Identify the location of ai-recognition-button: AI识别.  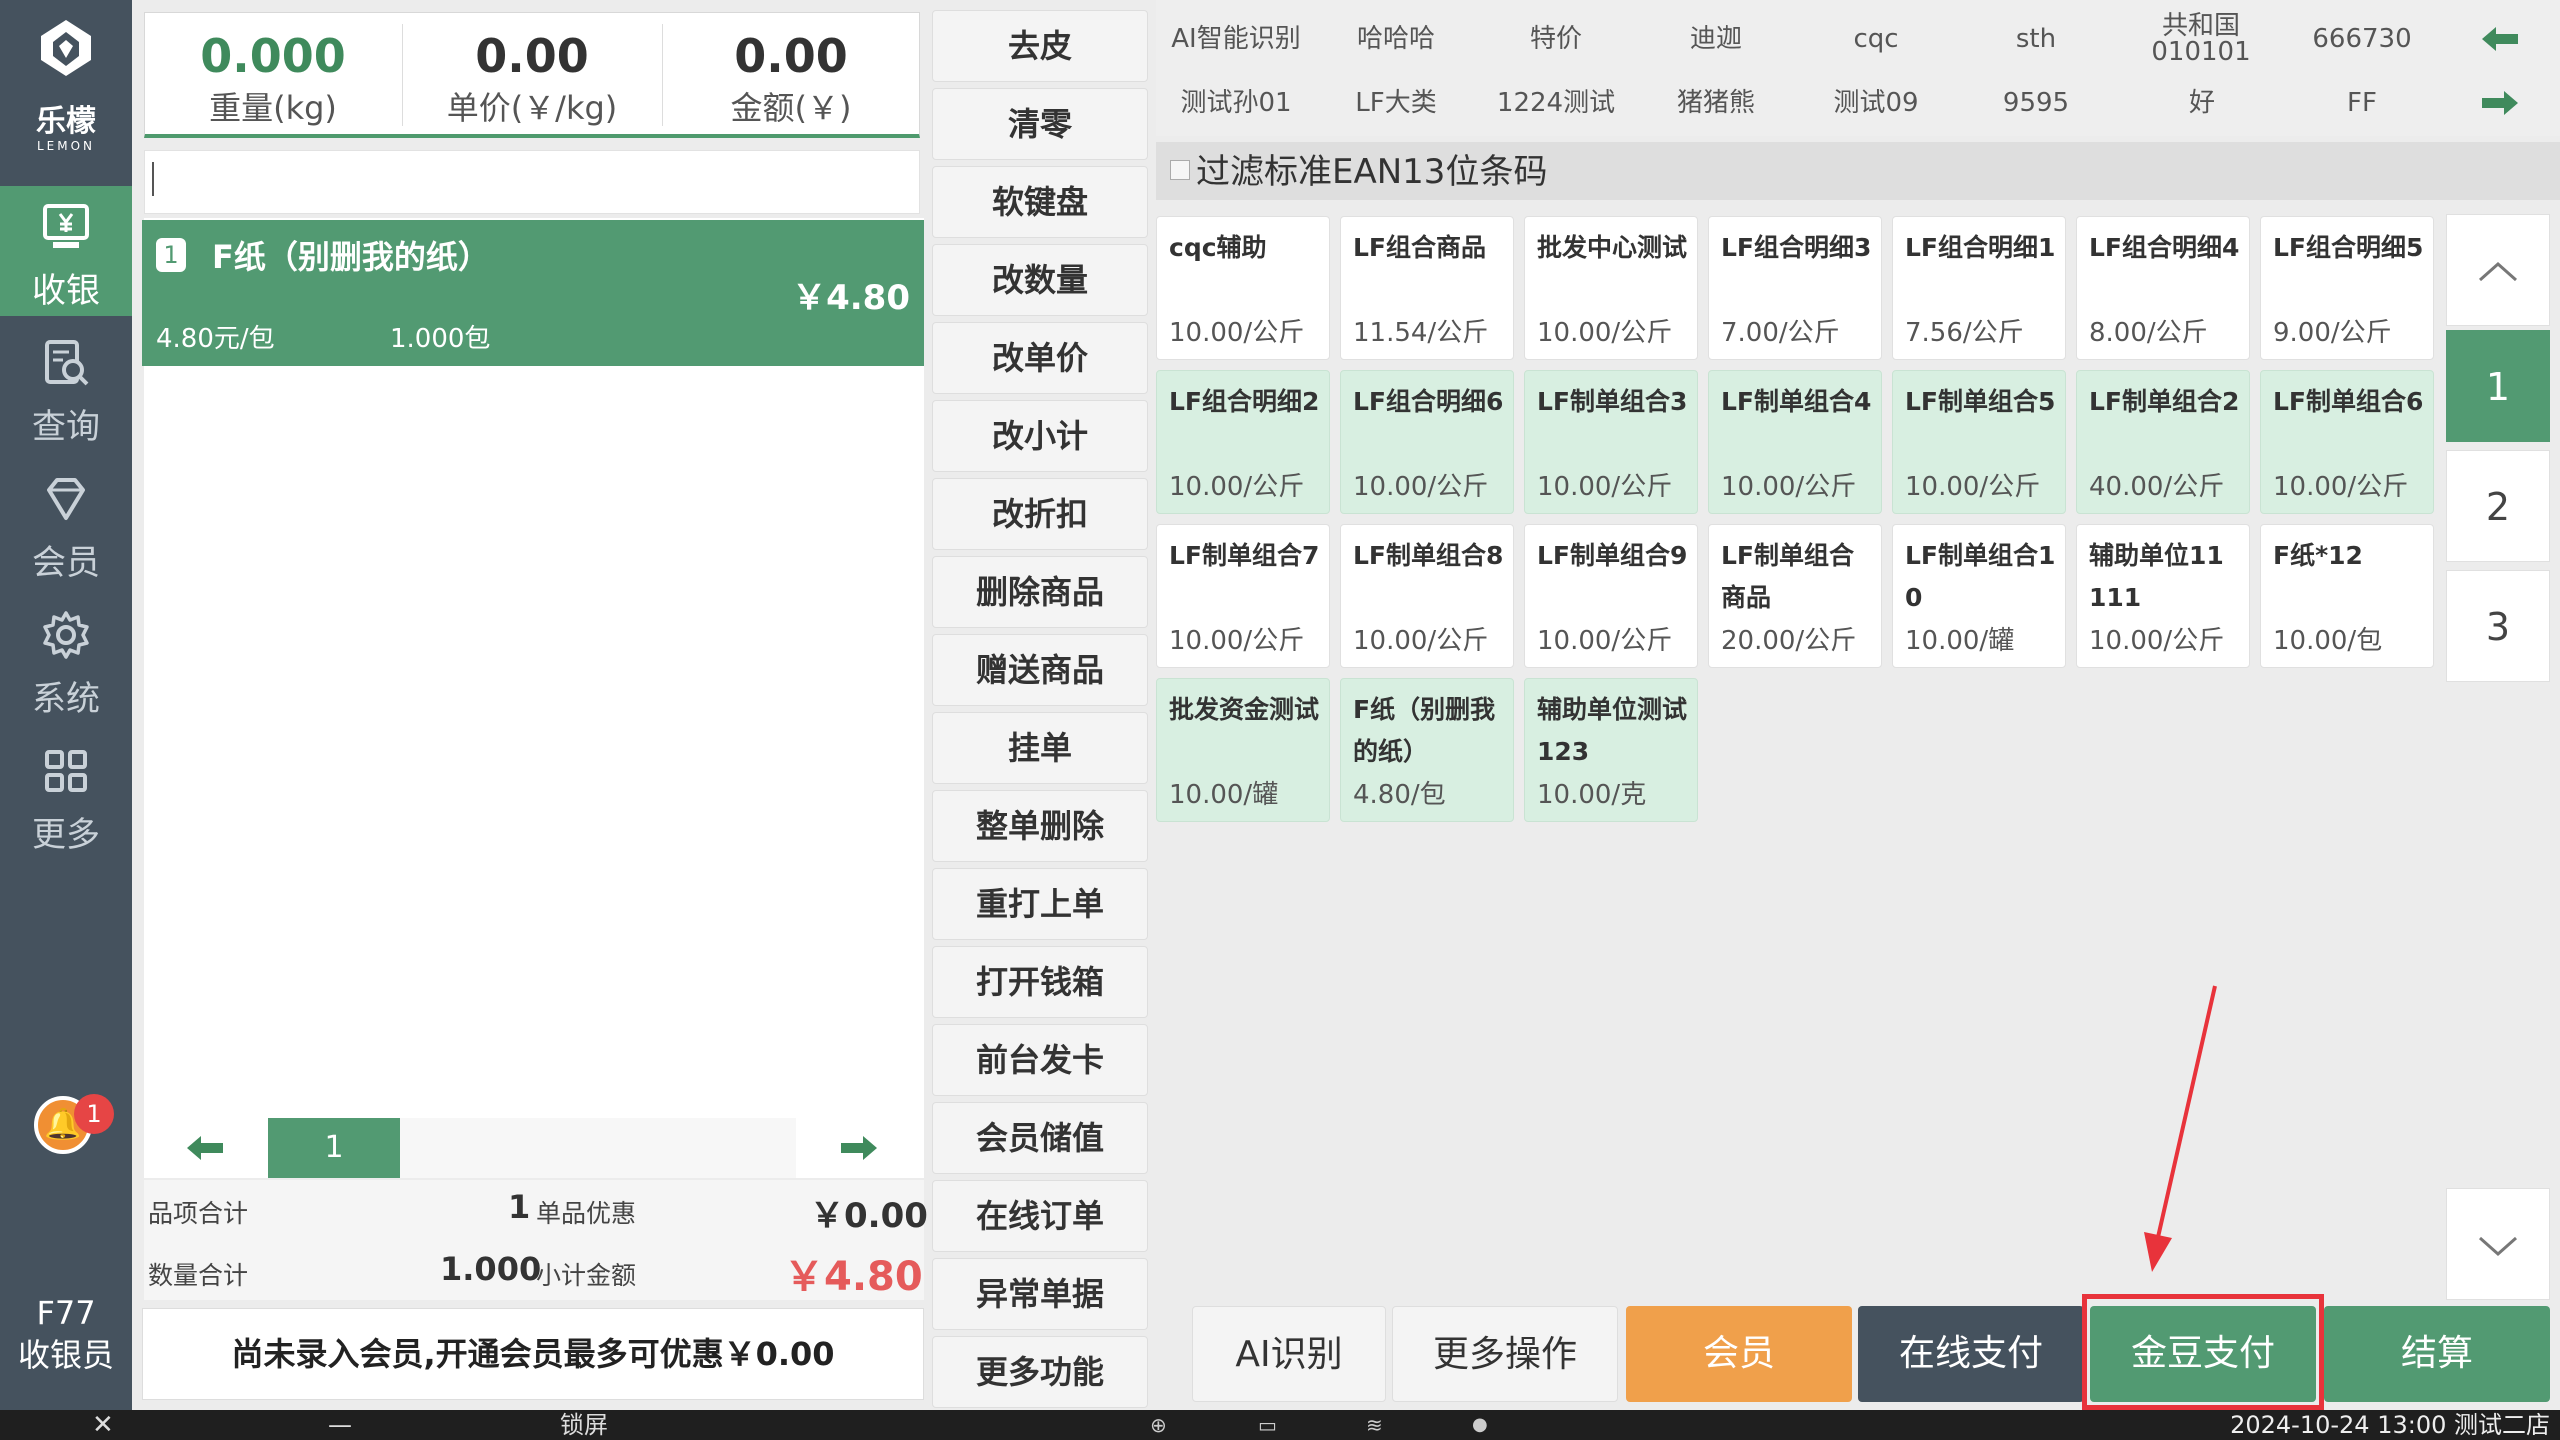
(1289, 1354).